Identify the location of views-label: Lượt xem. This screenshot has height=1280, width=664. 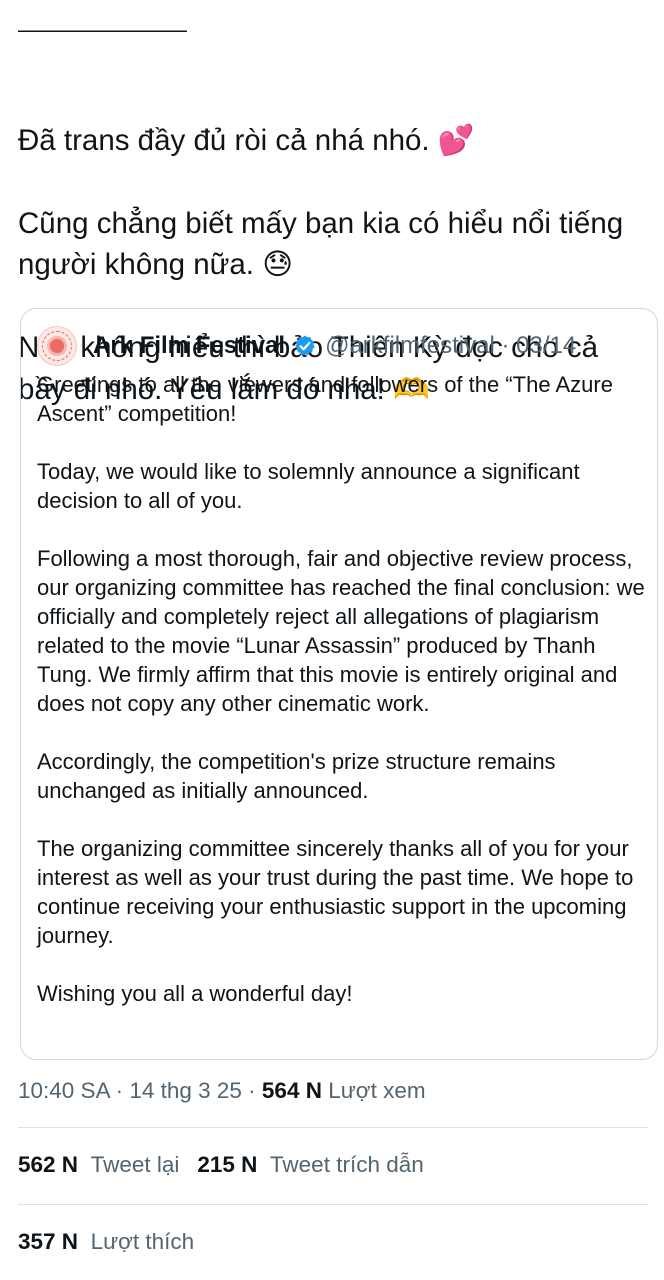
(377, 1090).